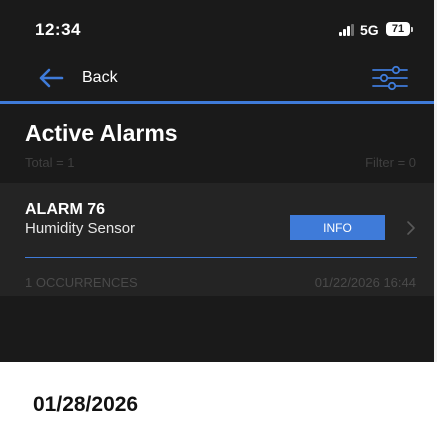  What do you see at coordinates (78, 78) in the screenshot?
I see `back-button: Back` at bounding box center [78, 78].